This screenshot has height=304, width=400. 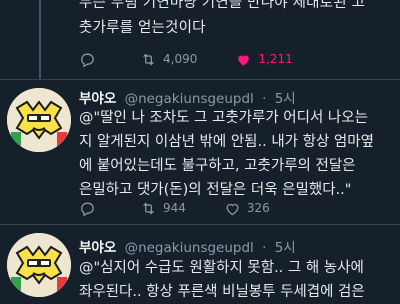 What do you see at coordinates (258, 208) in the screenshot?
I see `like-count: 326` at bounding box center [258, 208].